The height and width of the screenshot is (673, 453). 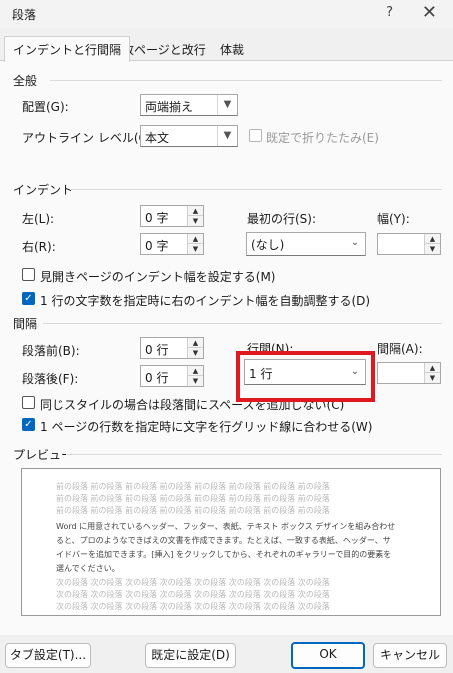 What do you see at coordinates (158, 277) in the screenshot?
I see `mirror-indents-label: 見開きページのインデント幅を設定する(M)` at bounding box center [158, 277].